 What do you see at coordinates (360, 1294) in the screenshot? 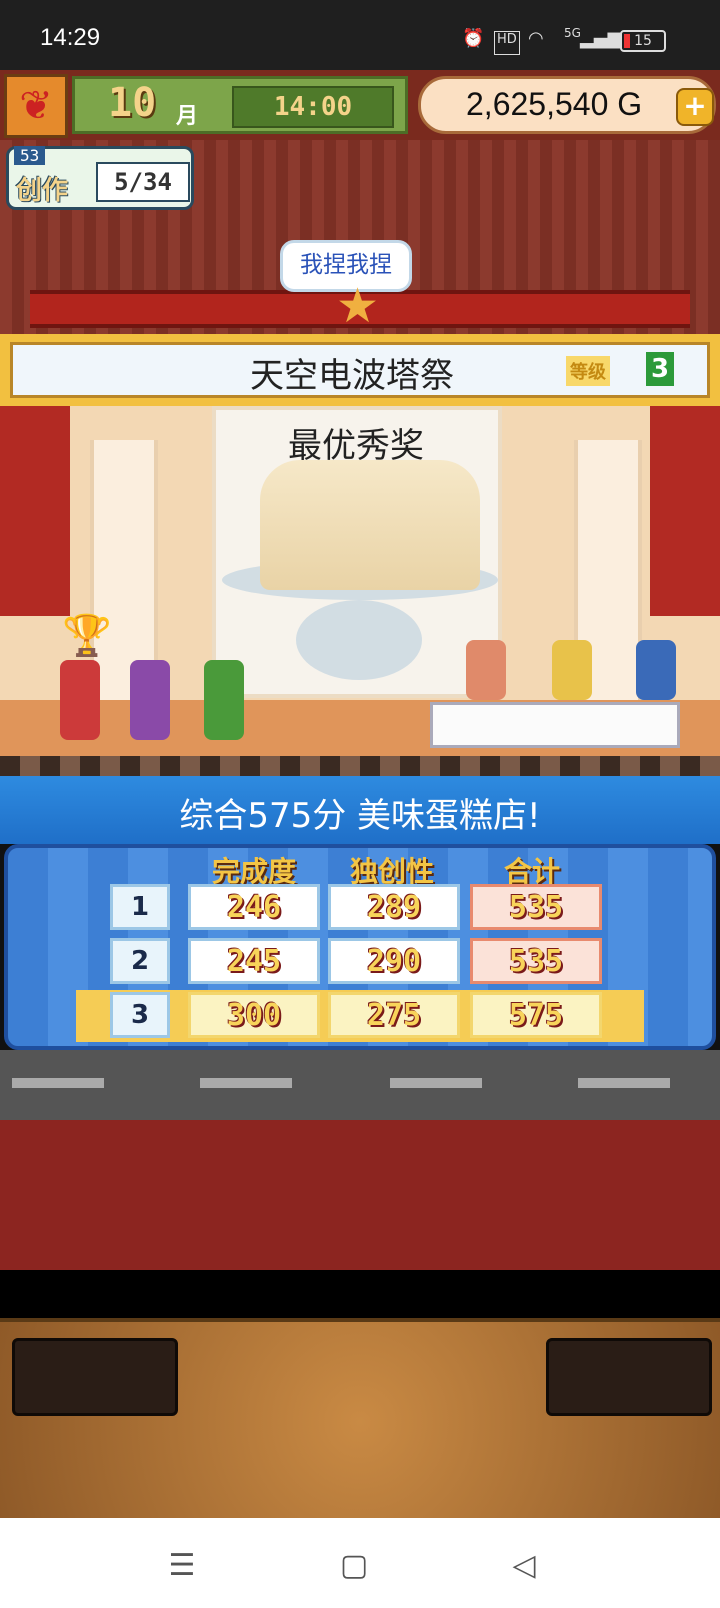
I see `divider-band` at bounding box center [360, 1294].